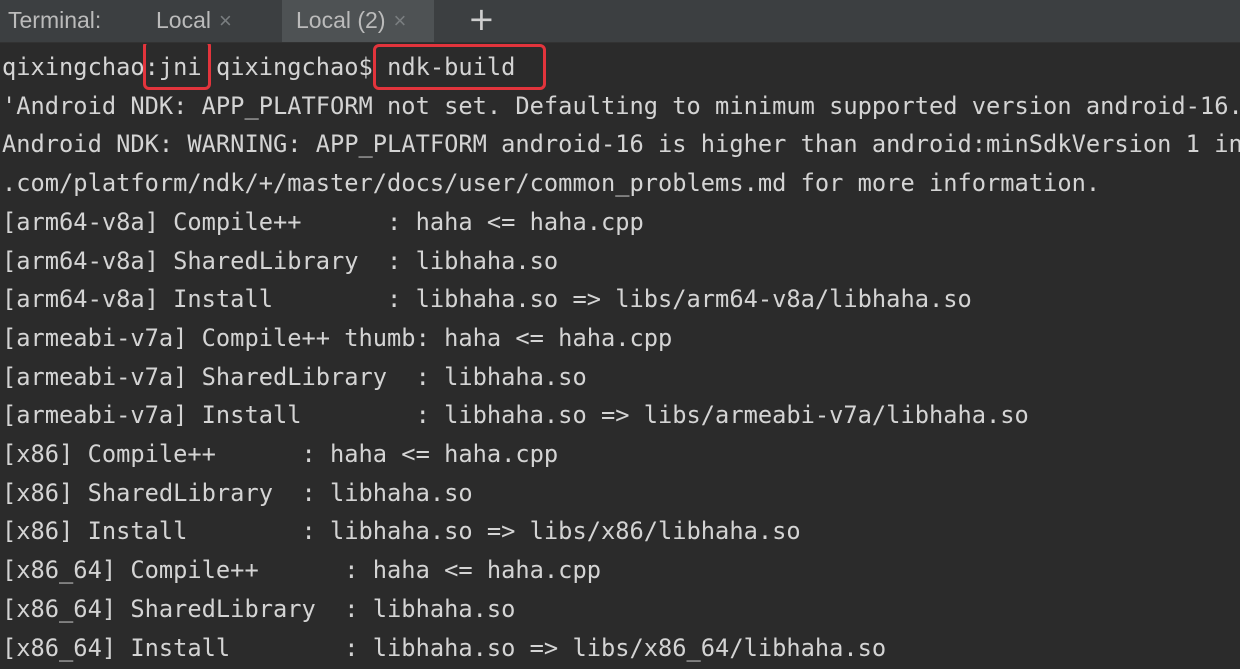 This screenshot has width=1240, height=669. What do you see at coordinates (294, 67) in the screenshot?
I see `prompt-host: qixingchao$` at bounding box center [294, 67].